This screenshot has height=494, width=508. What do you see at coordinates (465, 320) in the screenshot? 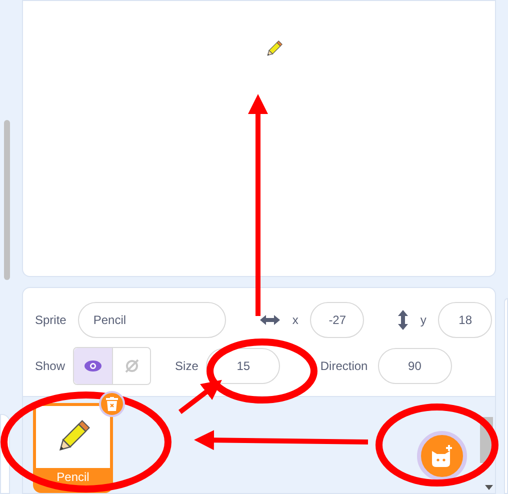
I see `y-field: 18` at bounding box center [465, 320].